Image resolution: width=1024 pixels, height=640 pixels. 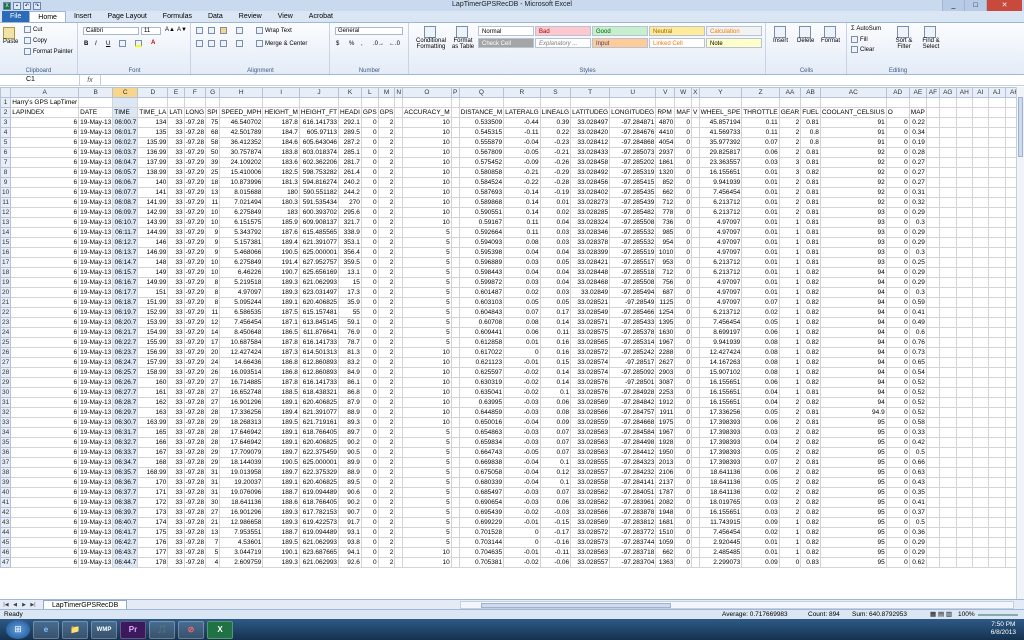 What do you see at coordinates (1004, 5) in the screenshot?
I see `close-button: ✕` at bounding box center [1004, 5].